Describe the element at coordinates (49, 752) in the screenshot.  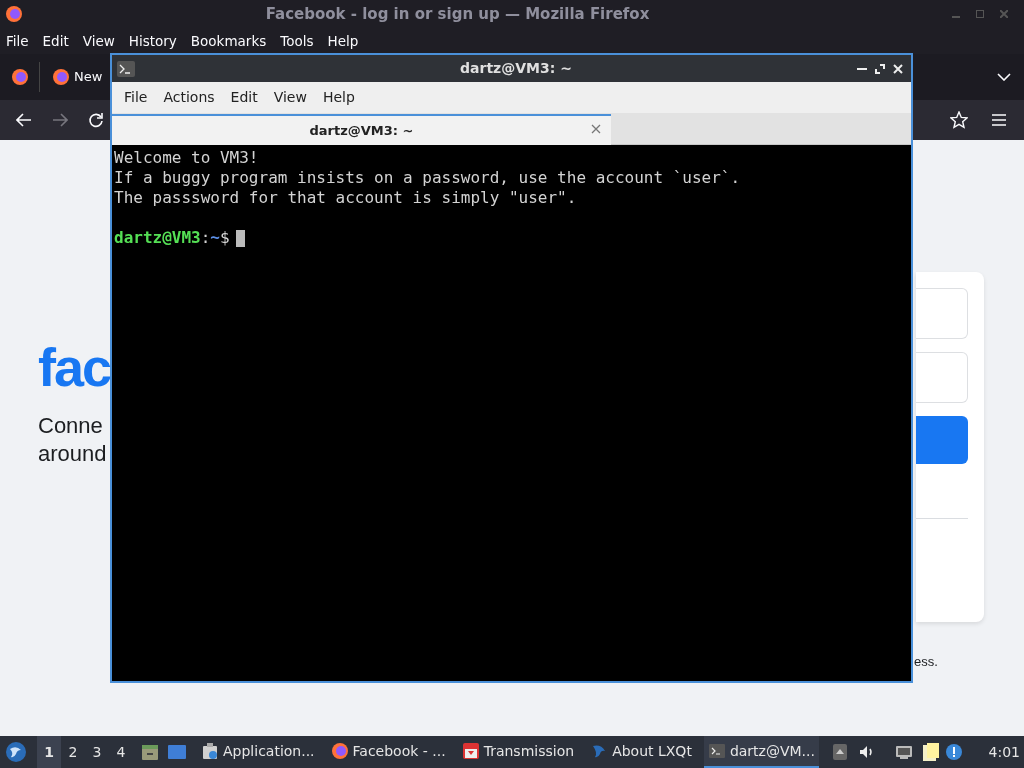
I see `workspace-button: 1` at that location.